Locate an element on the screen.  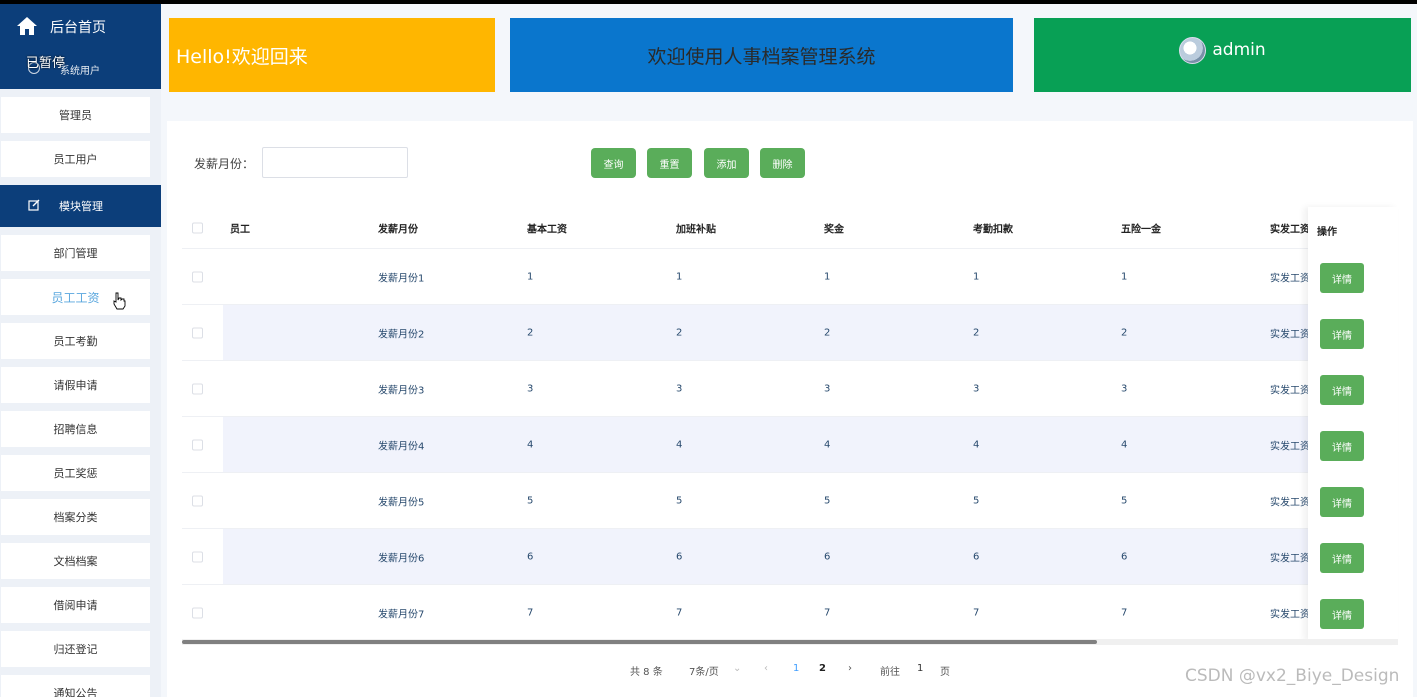
username: admin is located at coordinates (1238, 50).